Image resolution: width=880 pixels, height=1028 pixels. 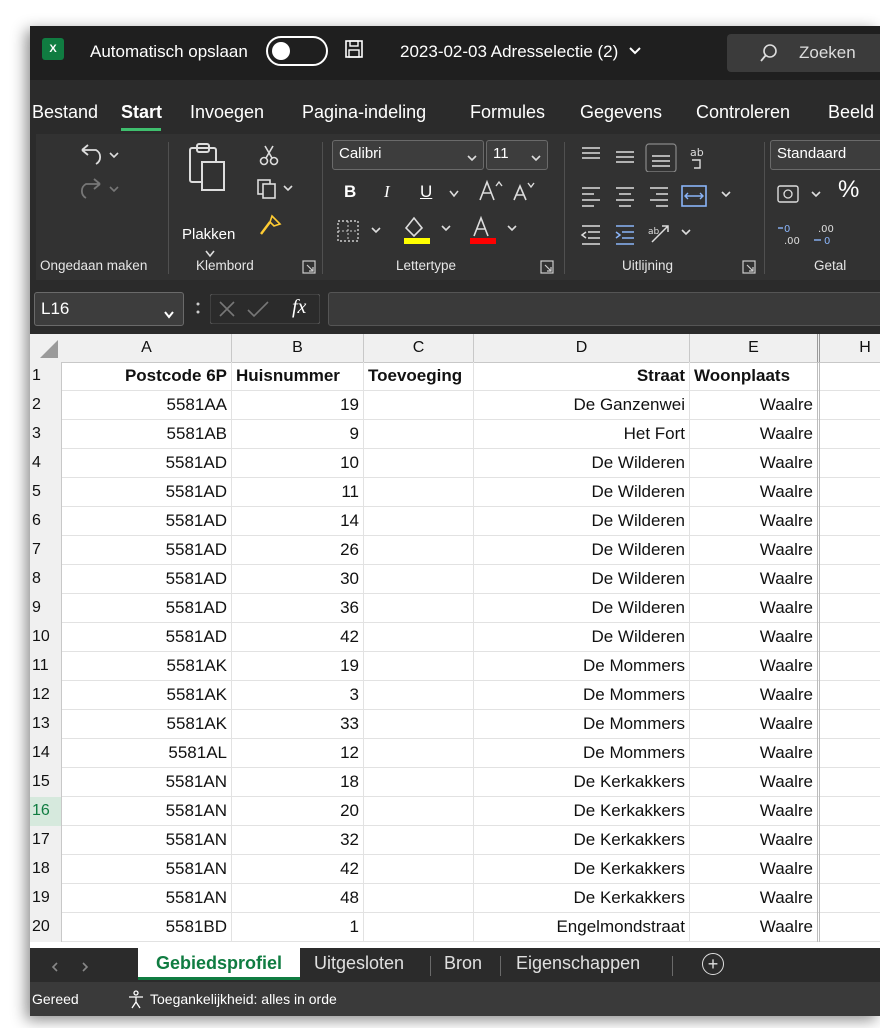 I want to click on header-cell: Toevoeging, so click(x=419, y=376).